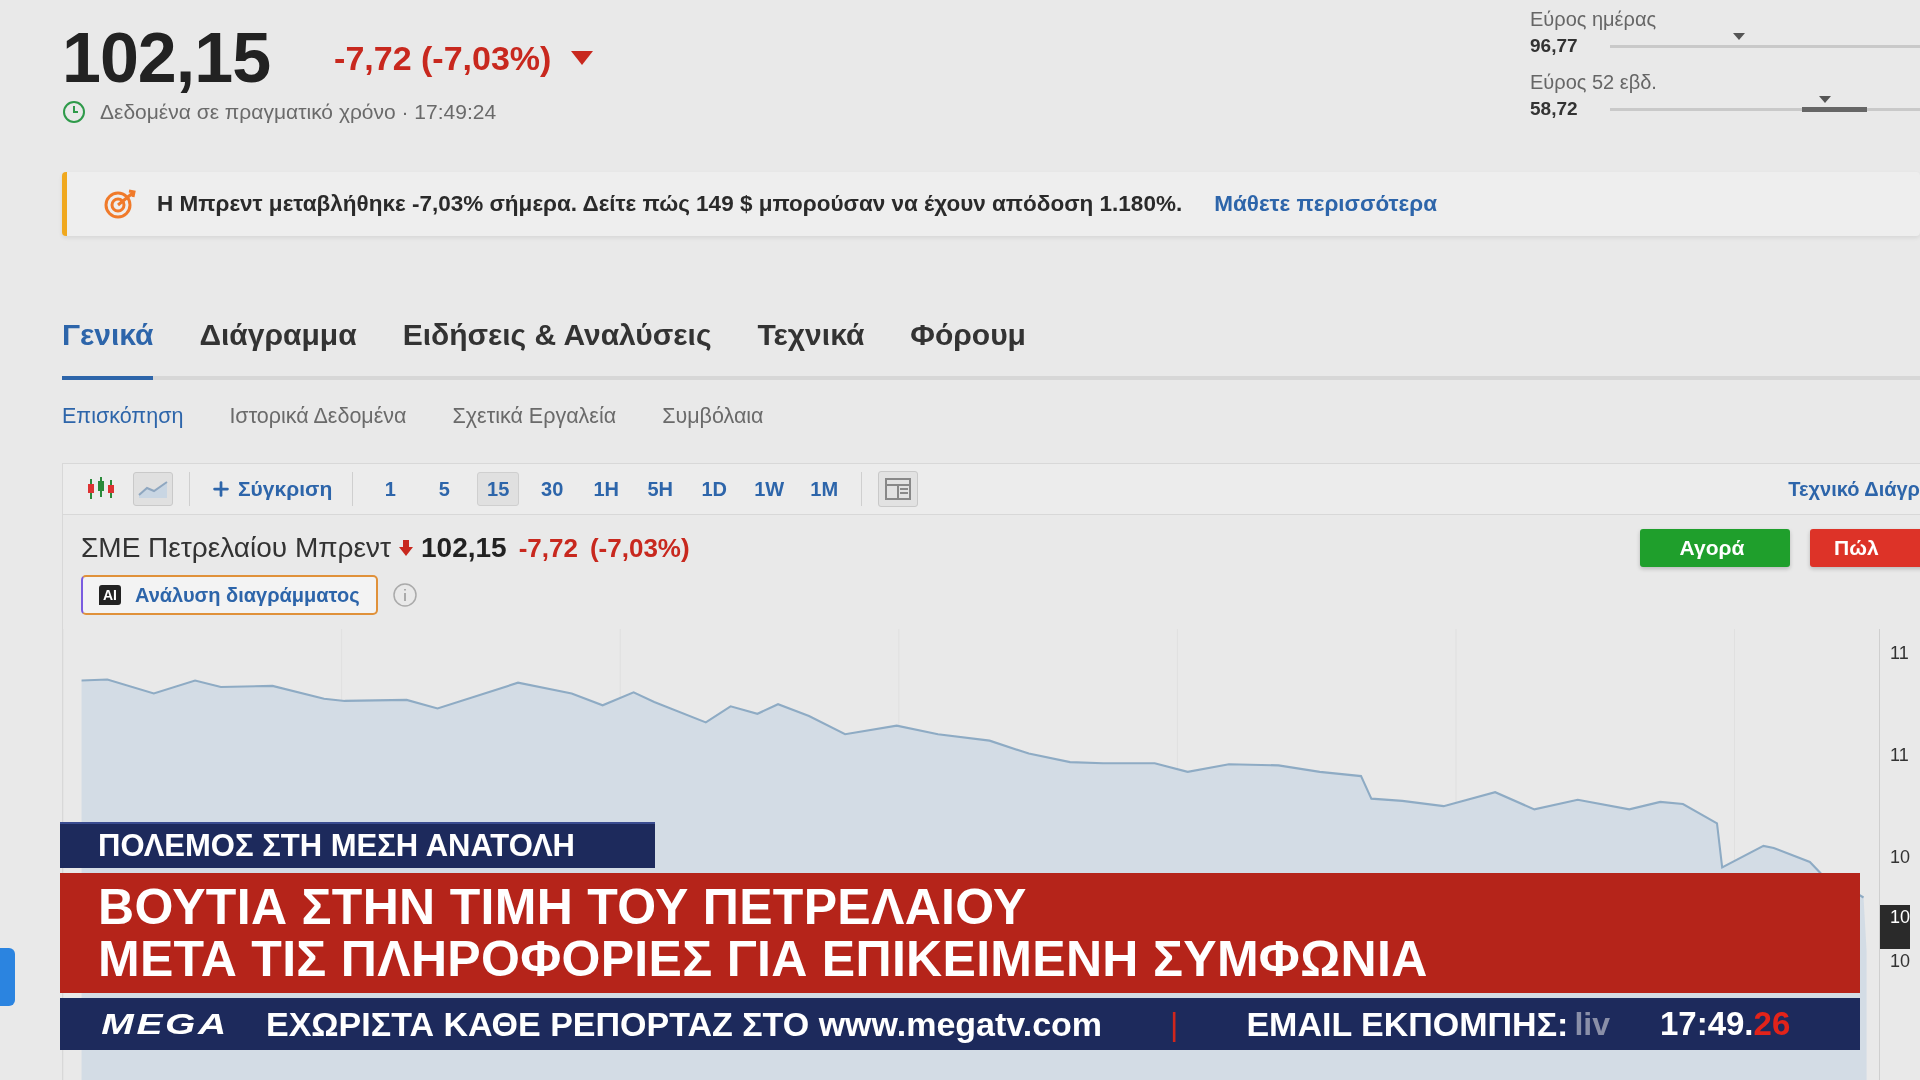 The image size is (1920, 1080). Describe the element at coordinates (498, 489) in the screenshot. I see `interval-button: 15` at that location.